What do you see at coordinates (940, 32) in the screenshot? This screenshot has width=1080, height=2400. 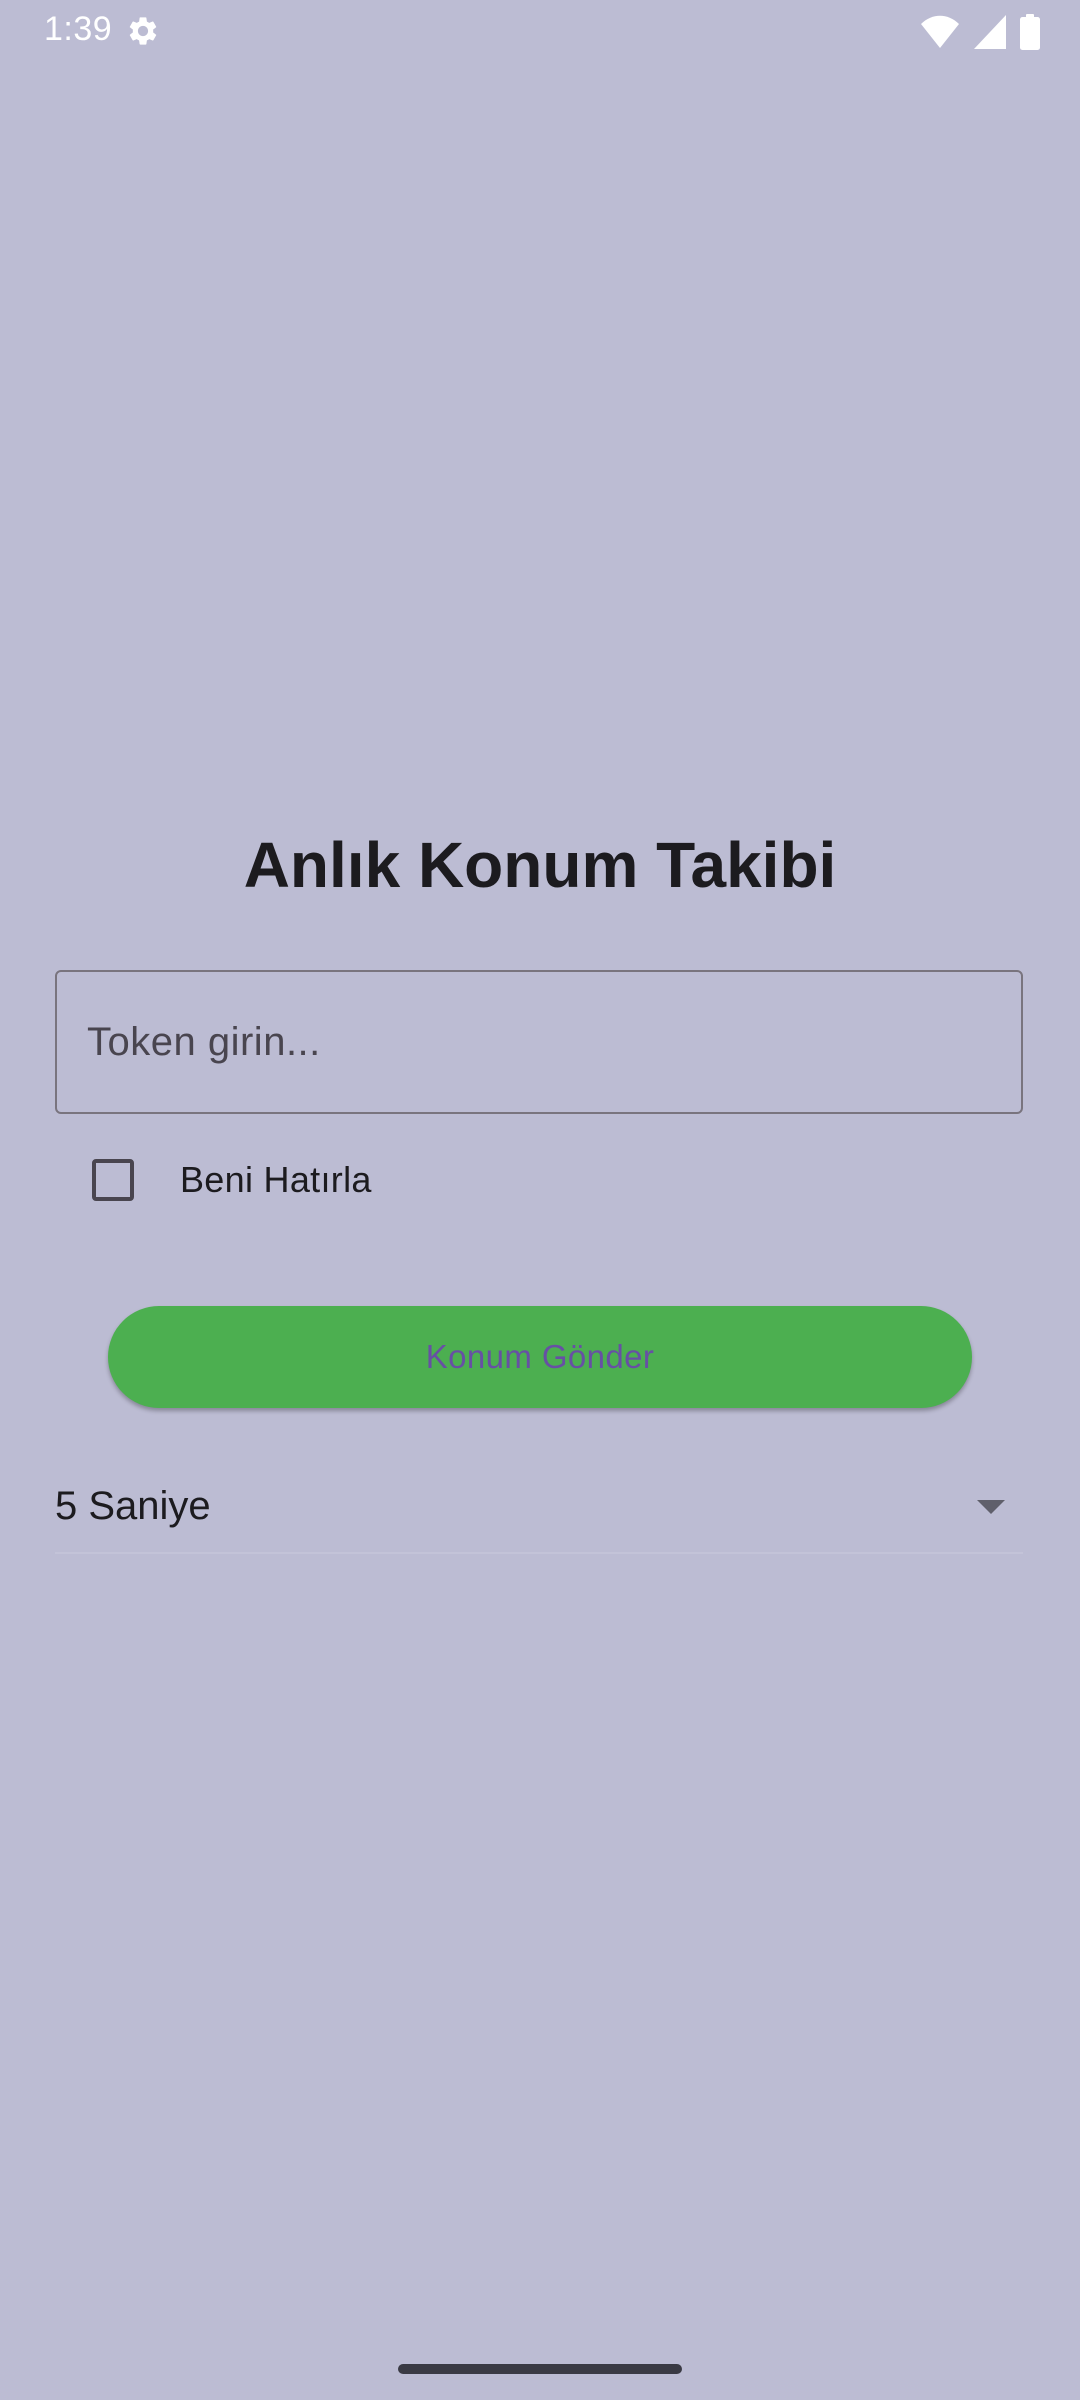 I see `wifi-icon` at bounding box center [940, 32].